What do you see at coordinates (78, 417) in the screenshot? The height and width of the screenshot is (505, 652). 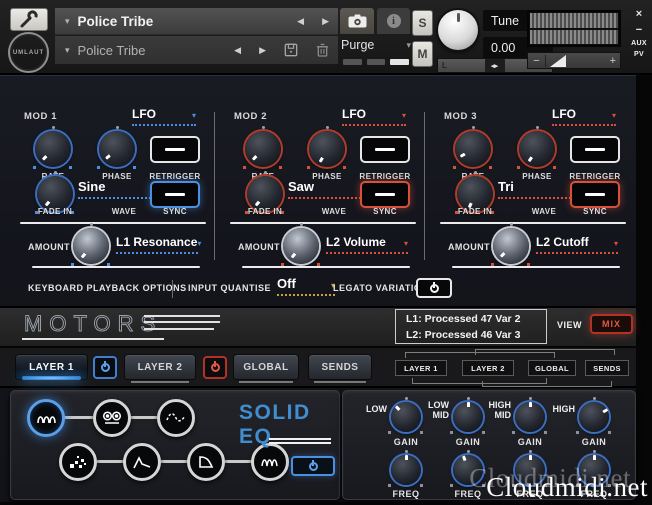 I see `fx-connector` at bounding box center [78, 417].